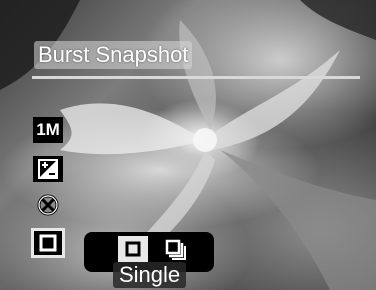  I want to click on burst-shot-option, so click(175, 249).